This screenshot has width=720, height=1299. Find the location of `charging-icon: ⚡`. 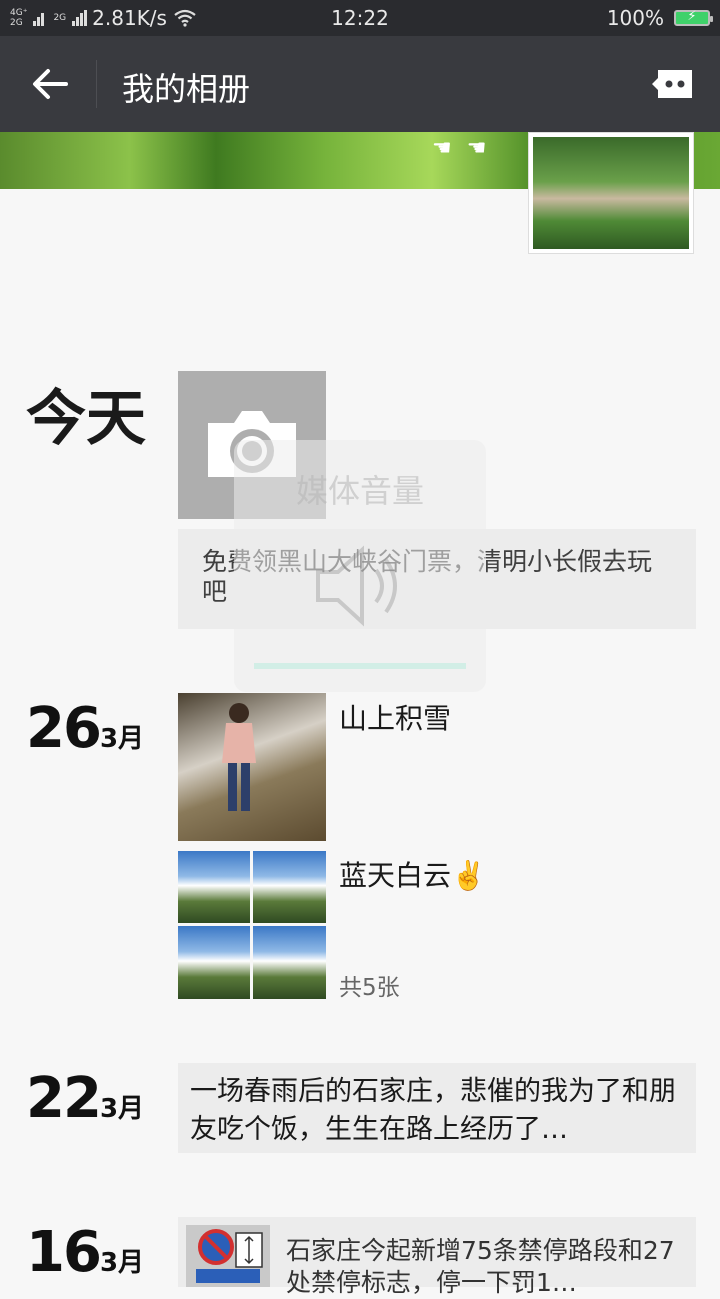

charging-icon: ⚡ is located at coordinates (692, 16).